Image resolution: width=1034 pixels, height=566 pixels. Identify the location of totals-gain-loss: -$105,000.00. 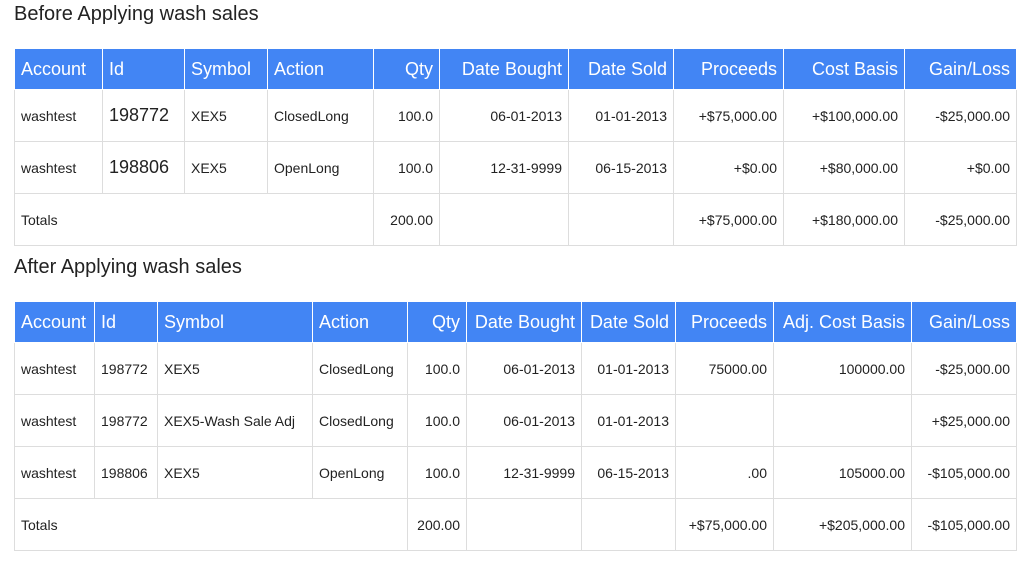
(964, 524).